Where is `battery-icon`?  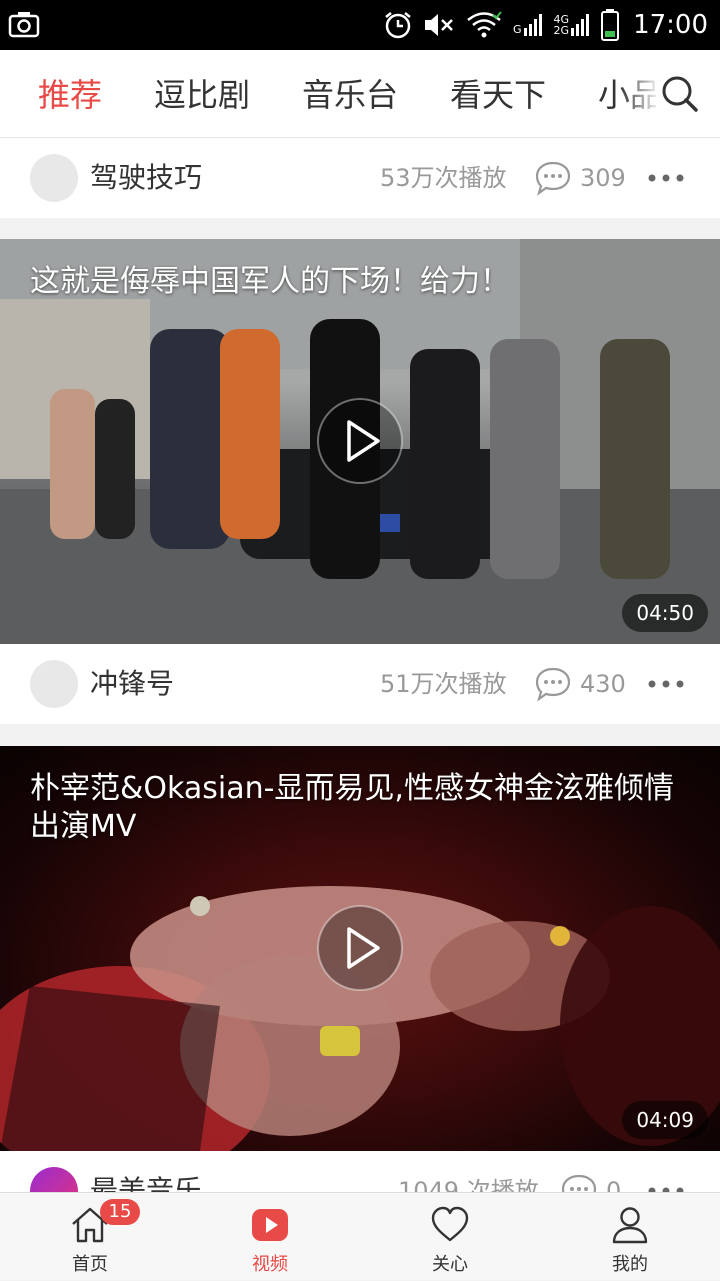
battery-icon is located at coordinates (610, 25).